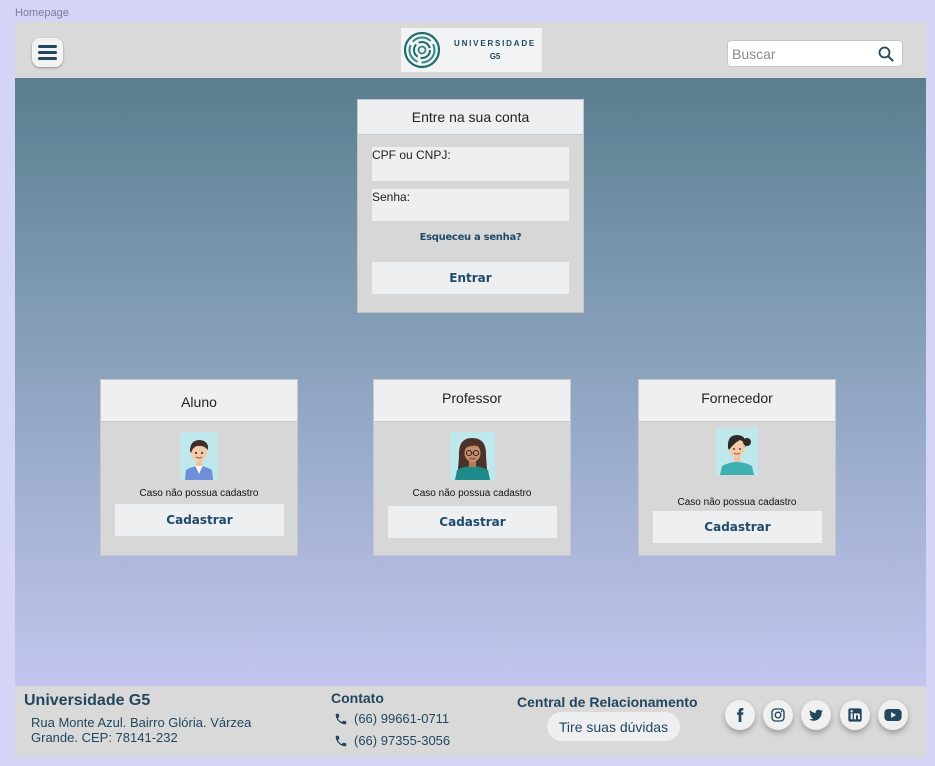  Describe the element at coordinates (411, 155) in the screenshot. I see `cpf-label: CPF ou CNPJ:` at that location.